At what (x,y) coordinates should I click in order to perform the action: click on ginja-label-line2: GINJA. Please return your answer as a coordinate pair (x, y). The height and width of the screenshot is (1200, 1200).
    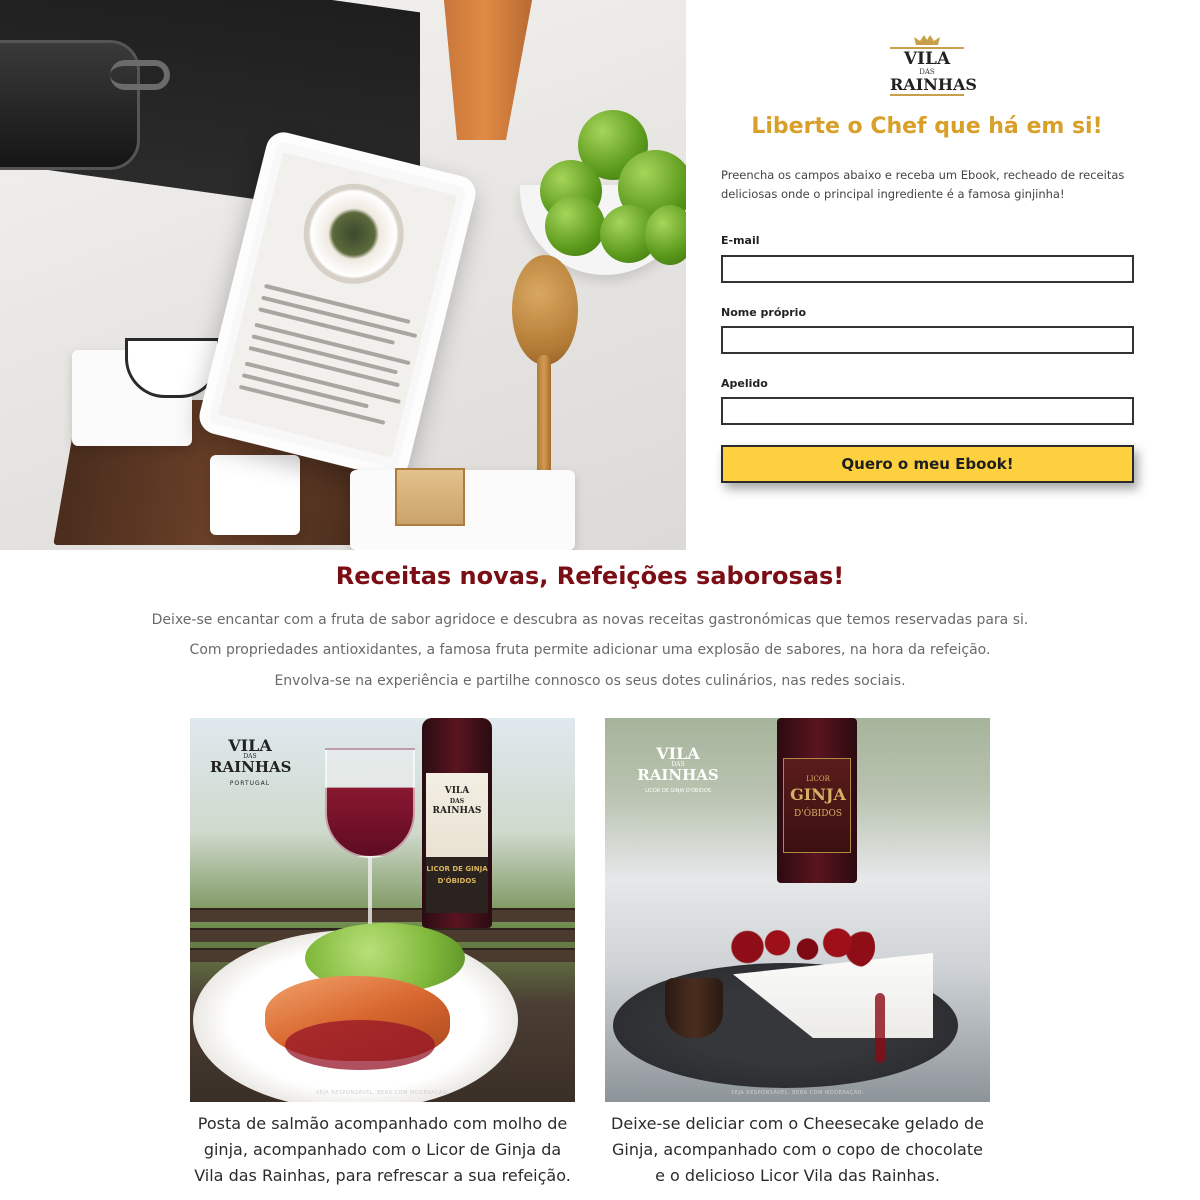
    Looking at the image, I should click on (818, 794).